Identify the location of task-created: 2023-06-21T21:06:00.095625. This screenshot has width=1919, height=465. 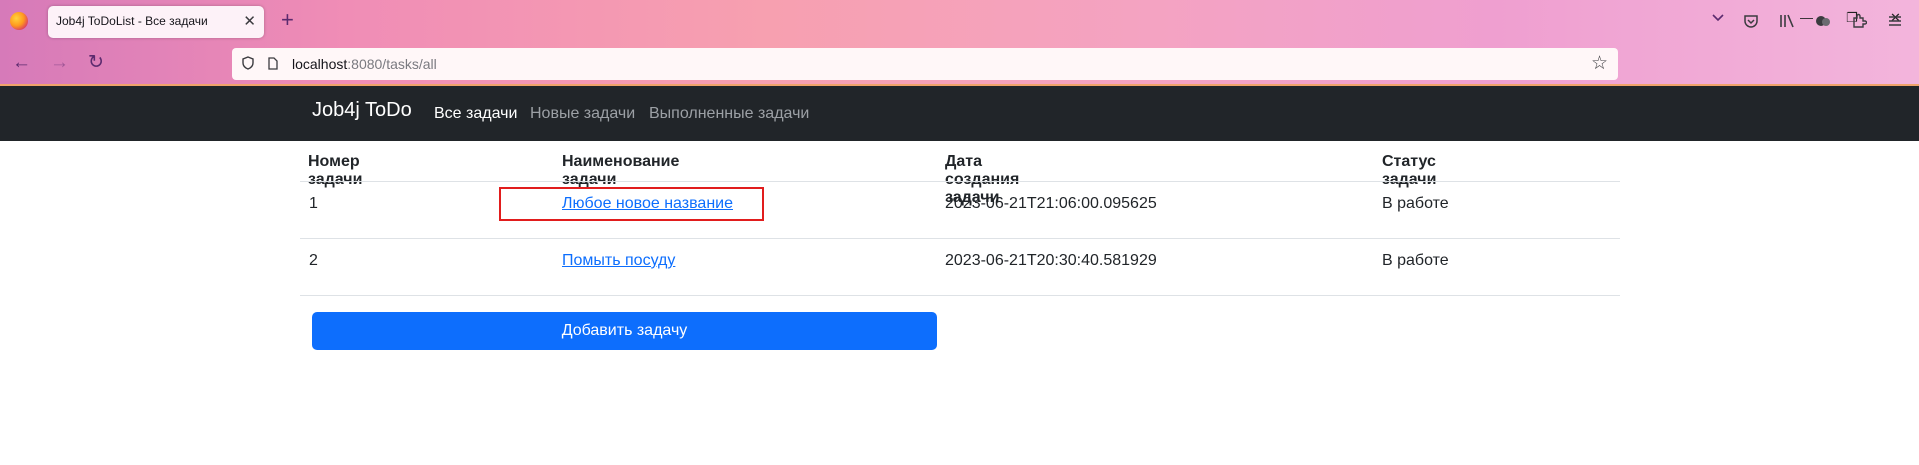
(1051, 203).